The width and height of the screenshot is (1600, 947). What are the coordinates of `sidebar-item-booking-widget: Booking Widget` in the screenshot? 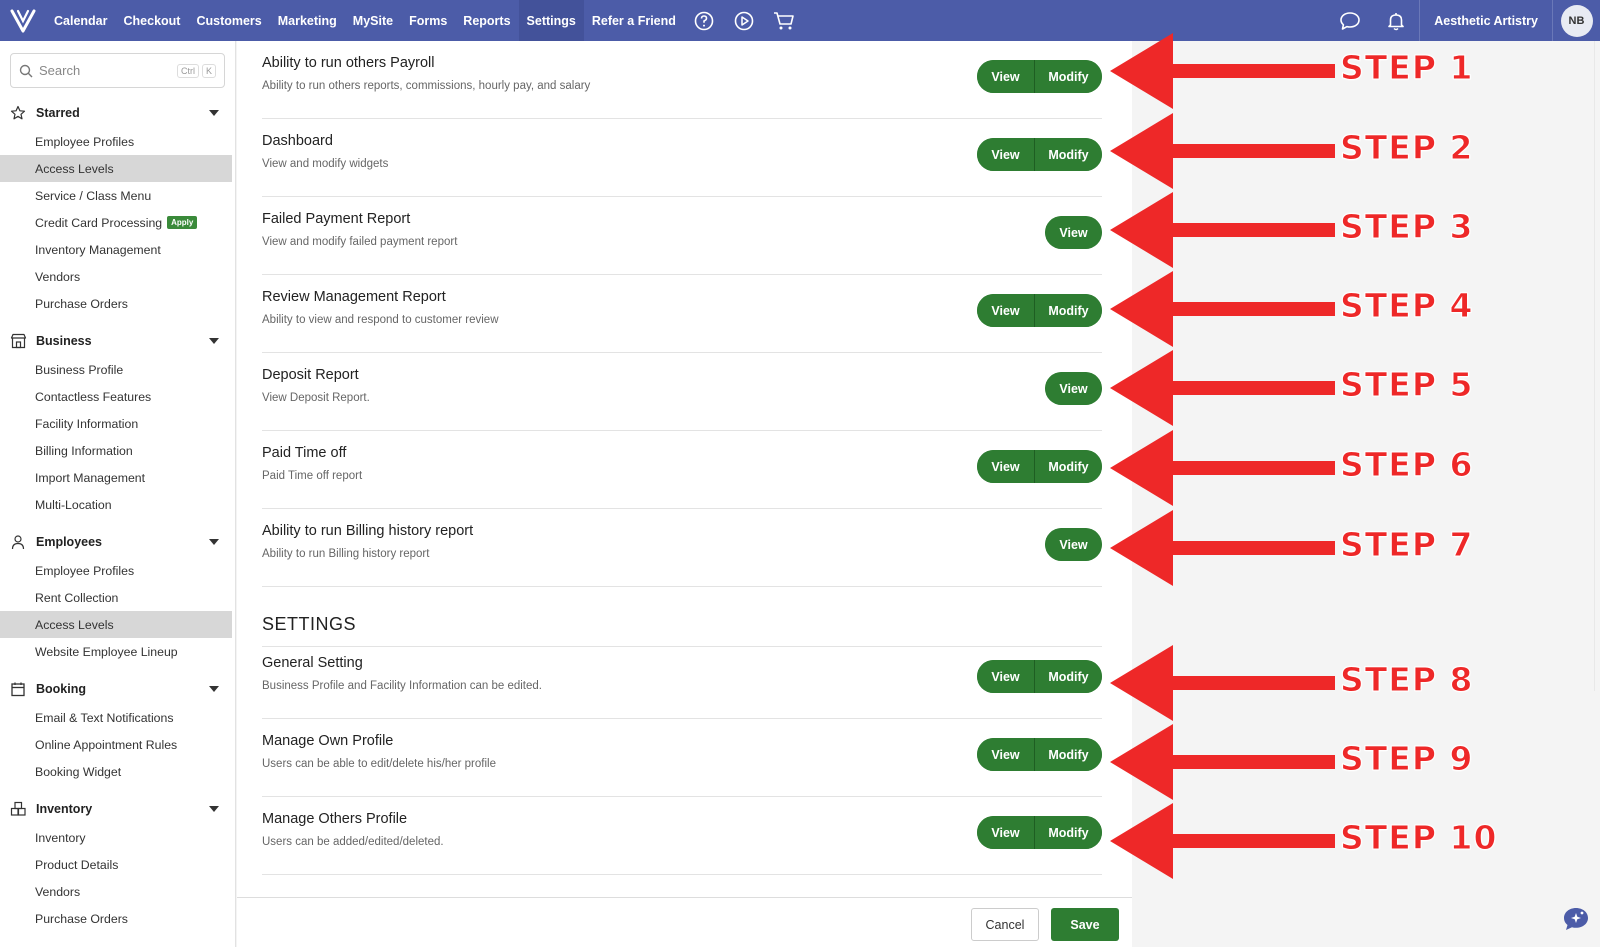 It's located at (117, 771).